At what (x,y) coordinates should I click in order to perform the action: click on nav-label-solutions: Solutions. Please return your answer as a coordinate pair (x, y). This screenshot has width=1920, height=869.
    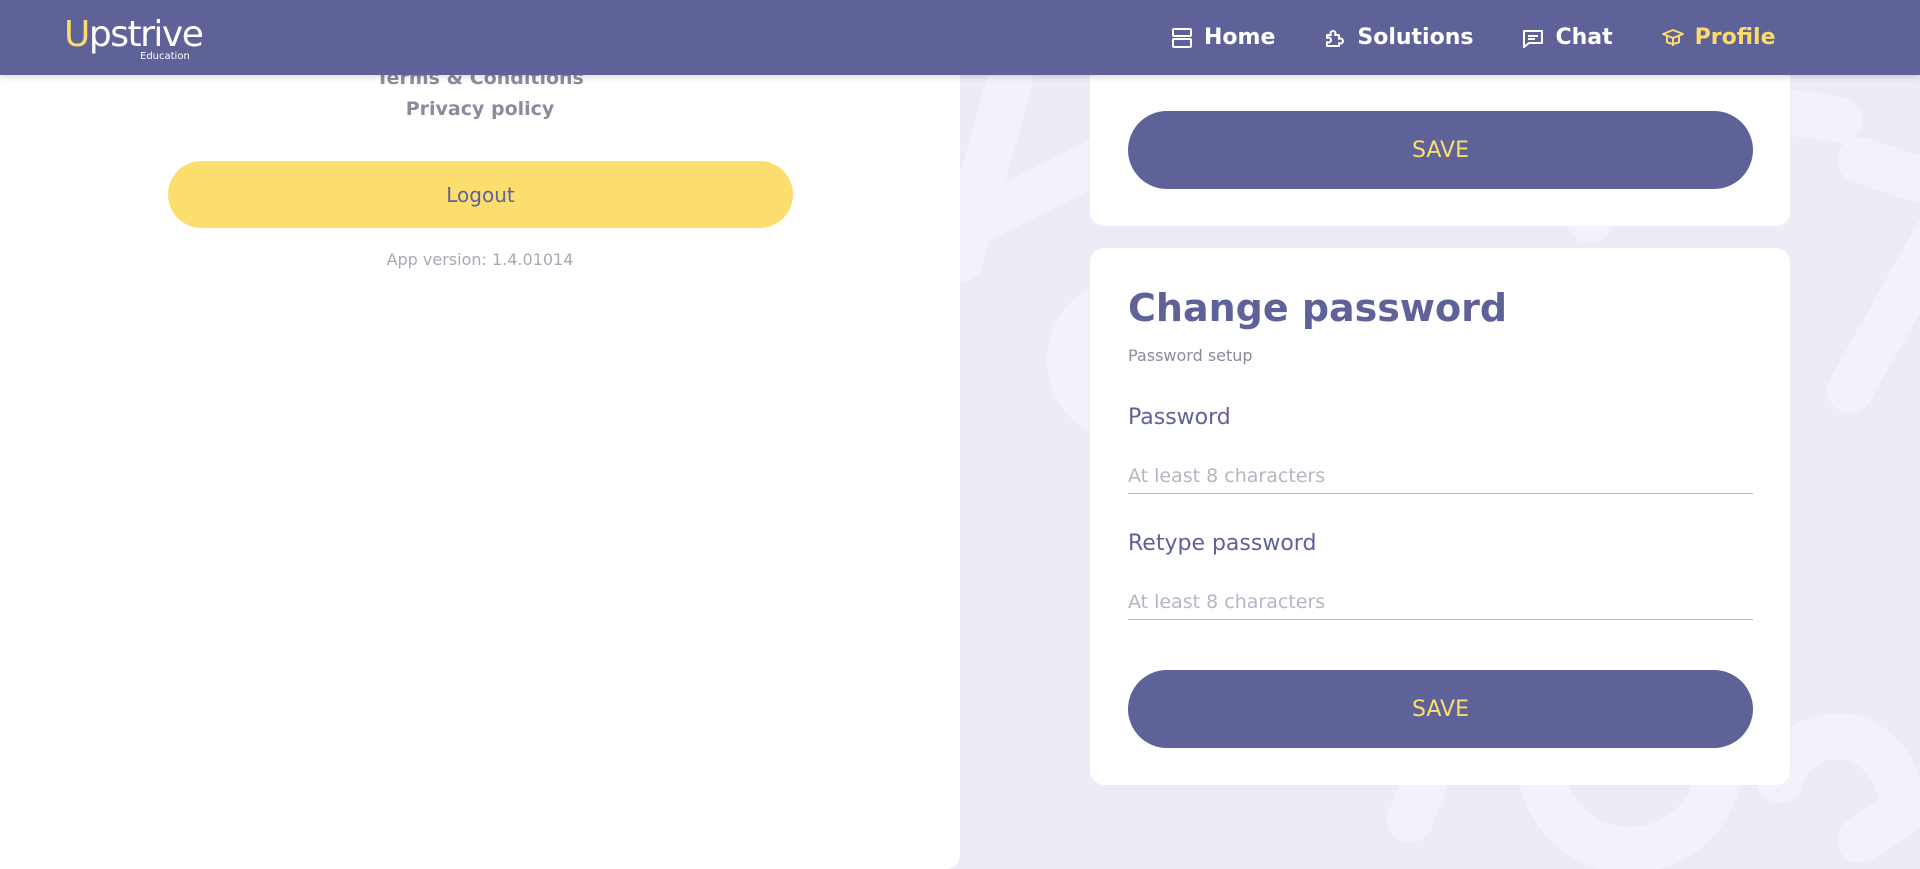
    Looking at the image, I should click on (1415, 37).